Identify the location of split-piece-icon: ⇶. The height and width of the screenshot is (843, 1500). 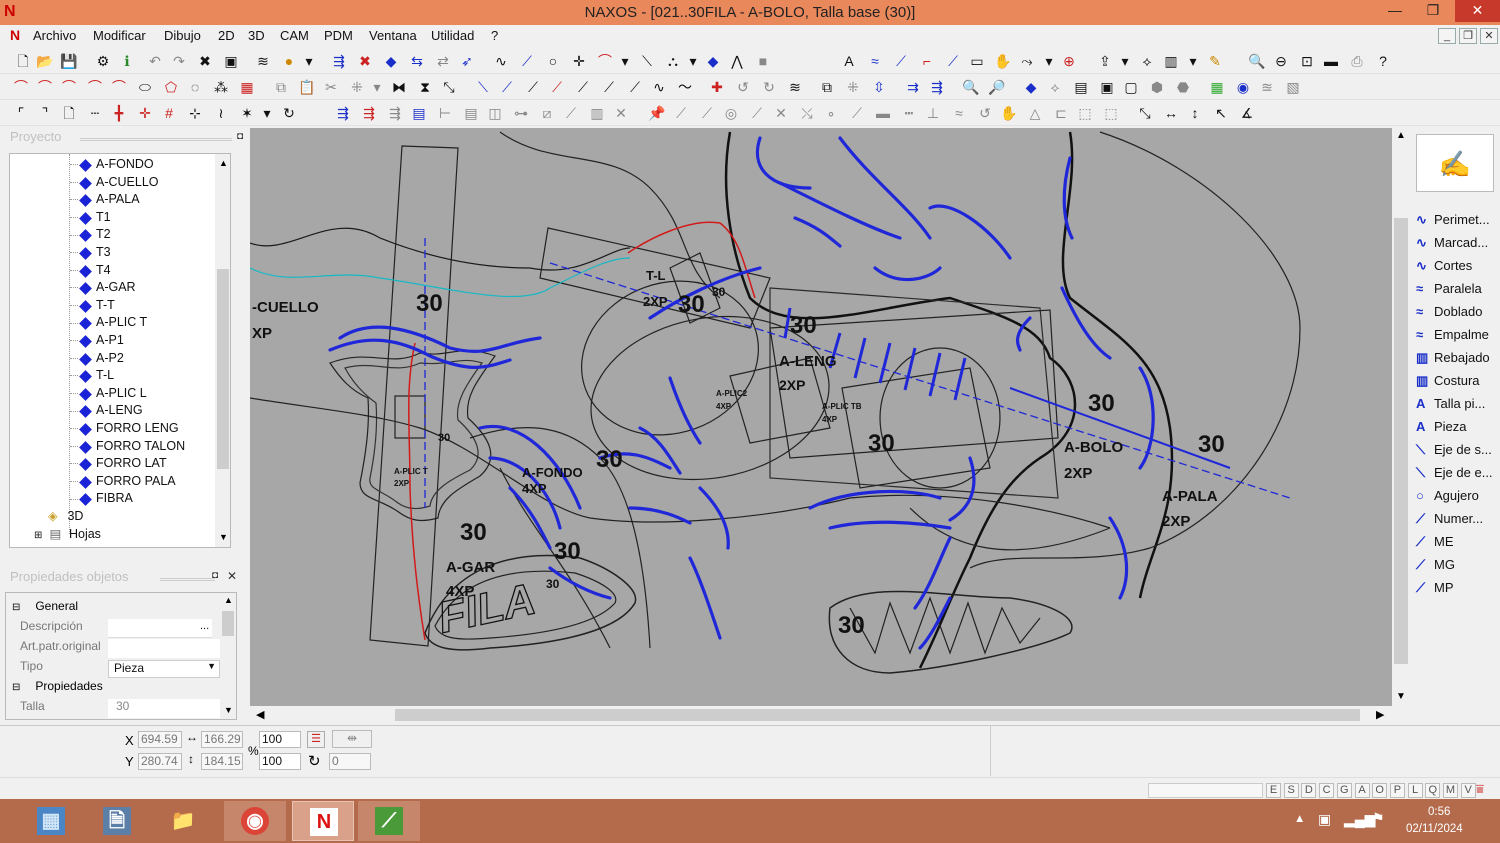
(937, 87).